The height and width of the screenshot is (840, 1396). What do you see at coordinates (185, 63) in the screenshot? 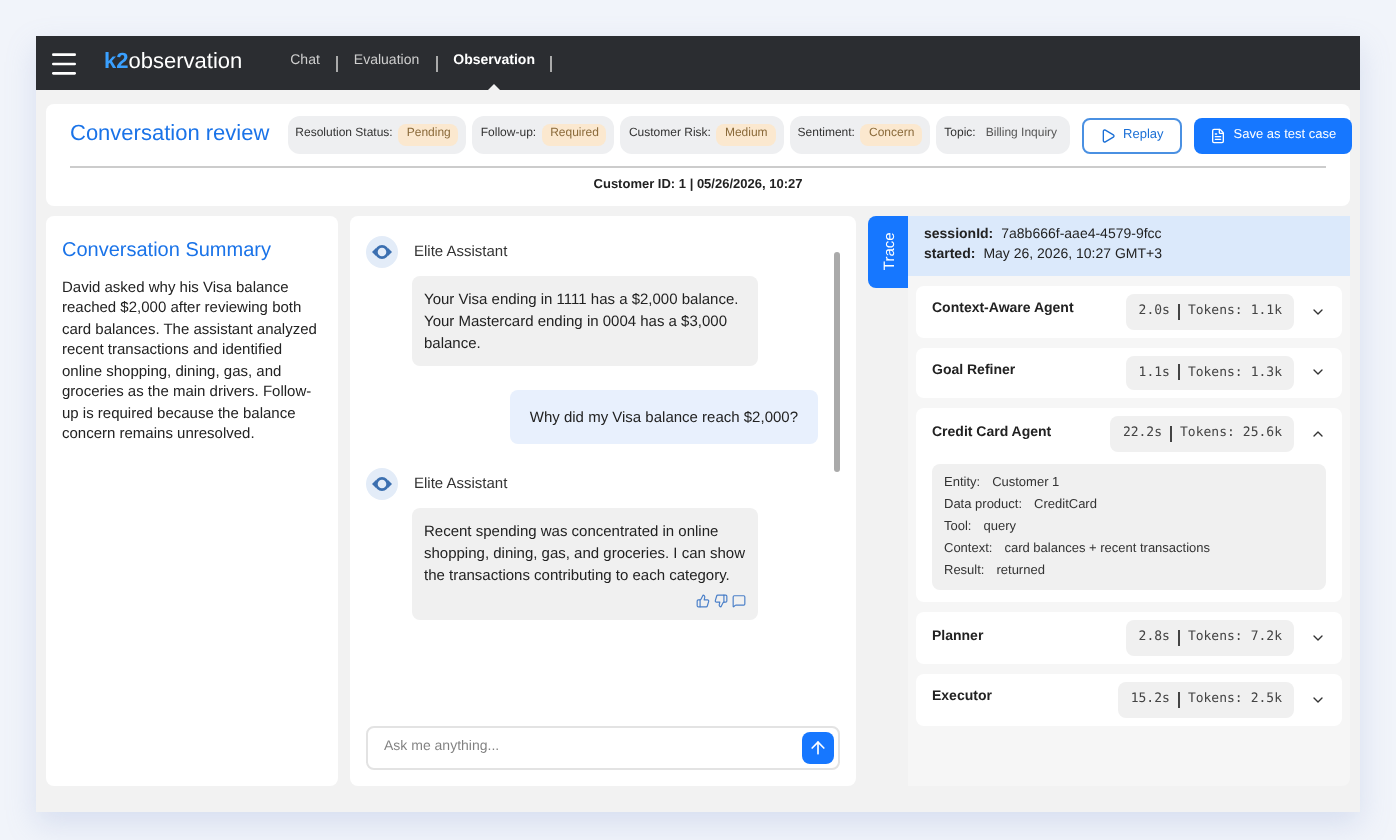
I see `logo-name: observation` at bounding box center [185, 63].